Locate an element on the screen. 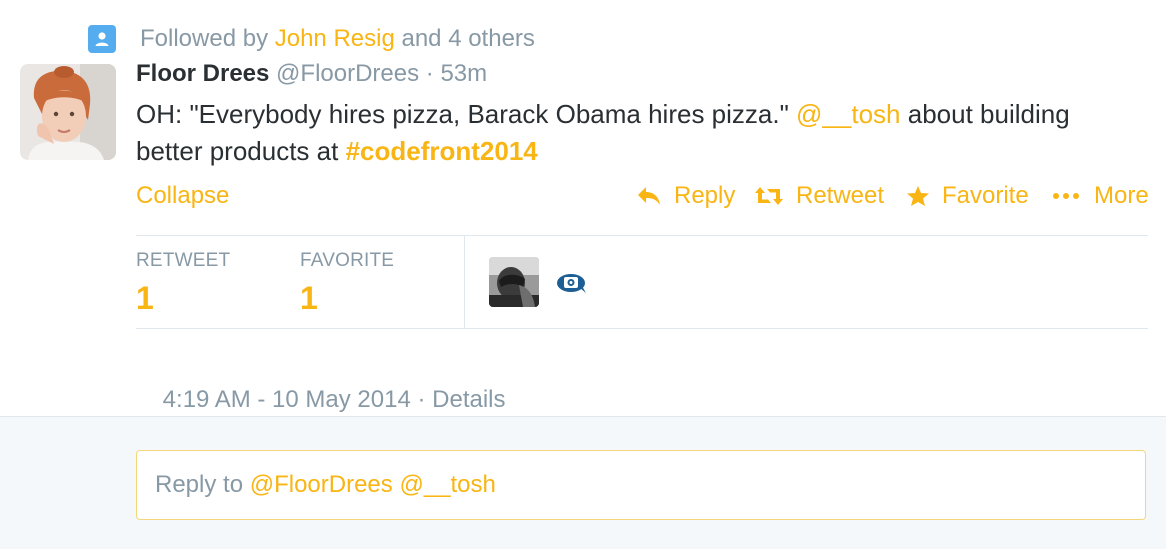 The height and width of the screenshot is (549, 1166). star-icon is located at coordinates (918, 196).